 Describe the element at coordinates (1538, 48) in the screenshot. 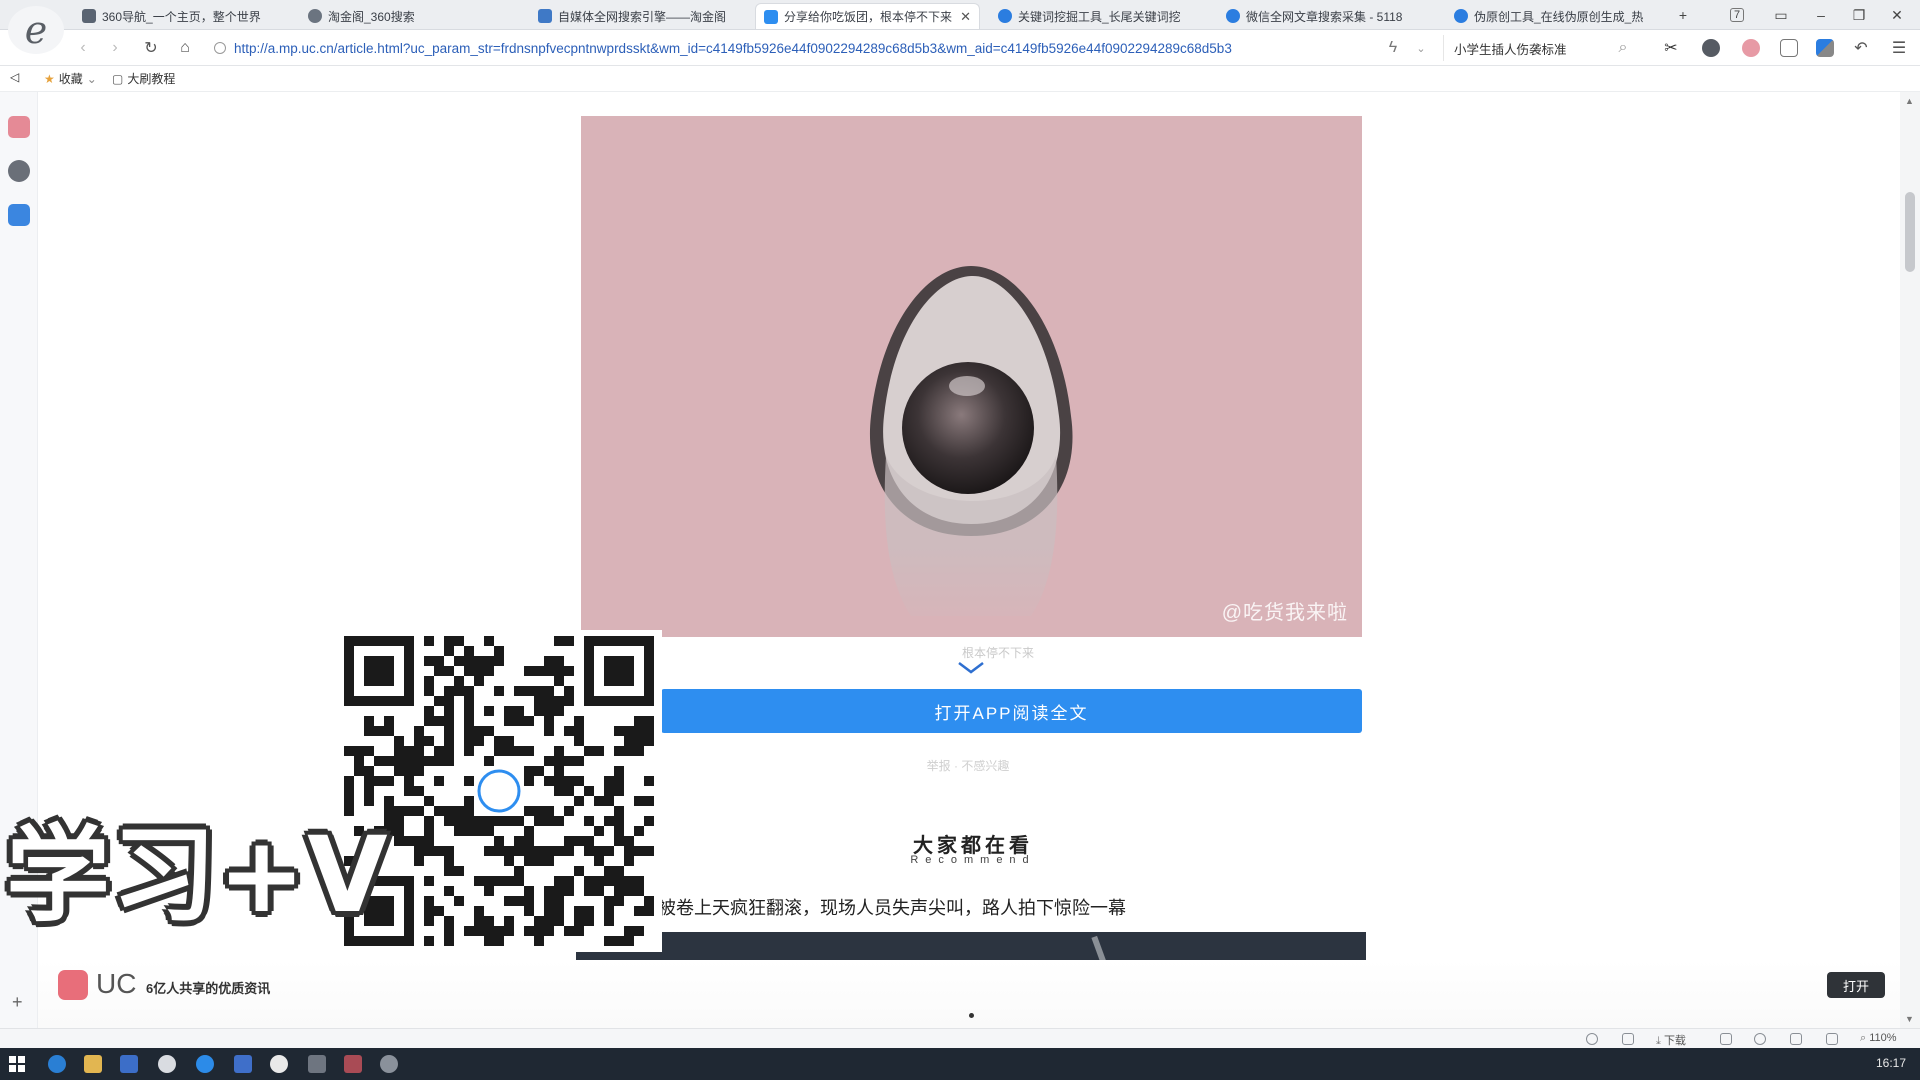

I see `search-input: 小学生插人伤袭标准` at that location.